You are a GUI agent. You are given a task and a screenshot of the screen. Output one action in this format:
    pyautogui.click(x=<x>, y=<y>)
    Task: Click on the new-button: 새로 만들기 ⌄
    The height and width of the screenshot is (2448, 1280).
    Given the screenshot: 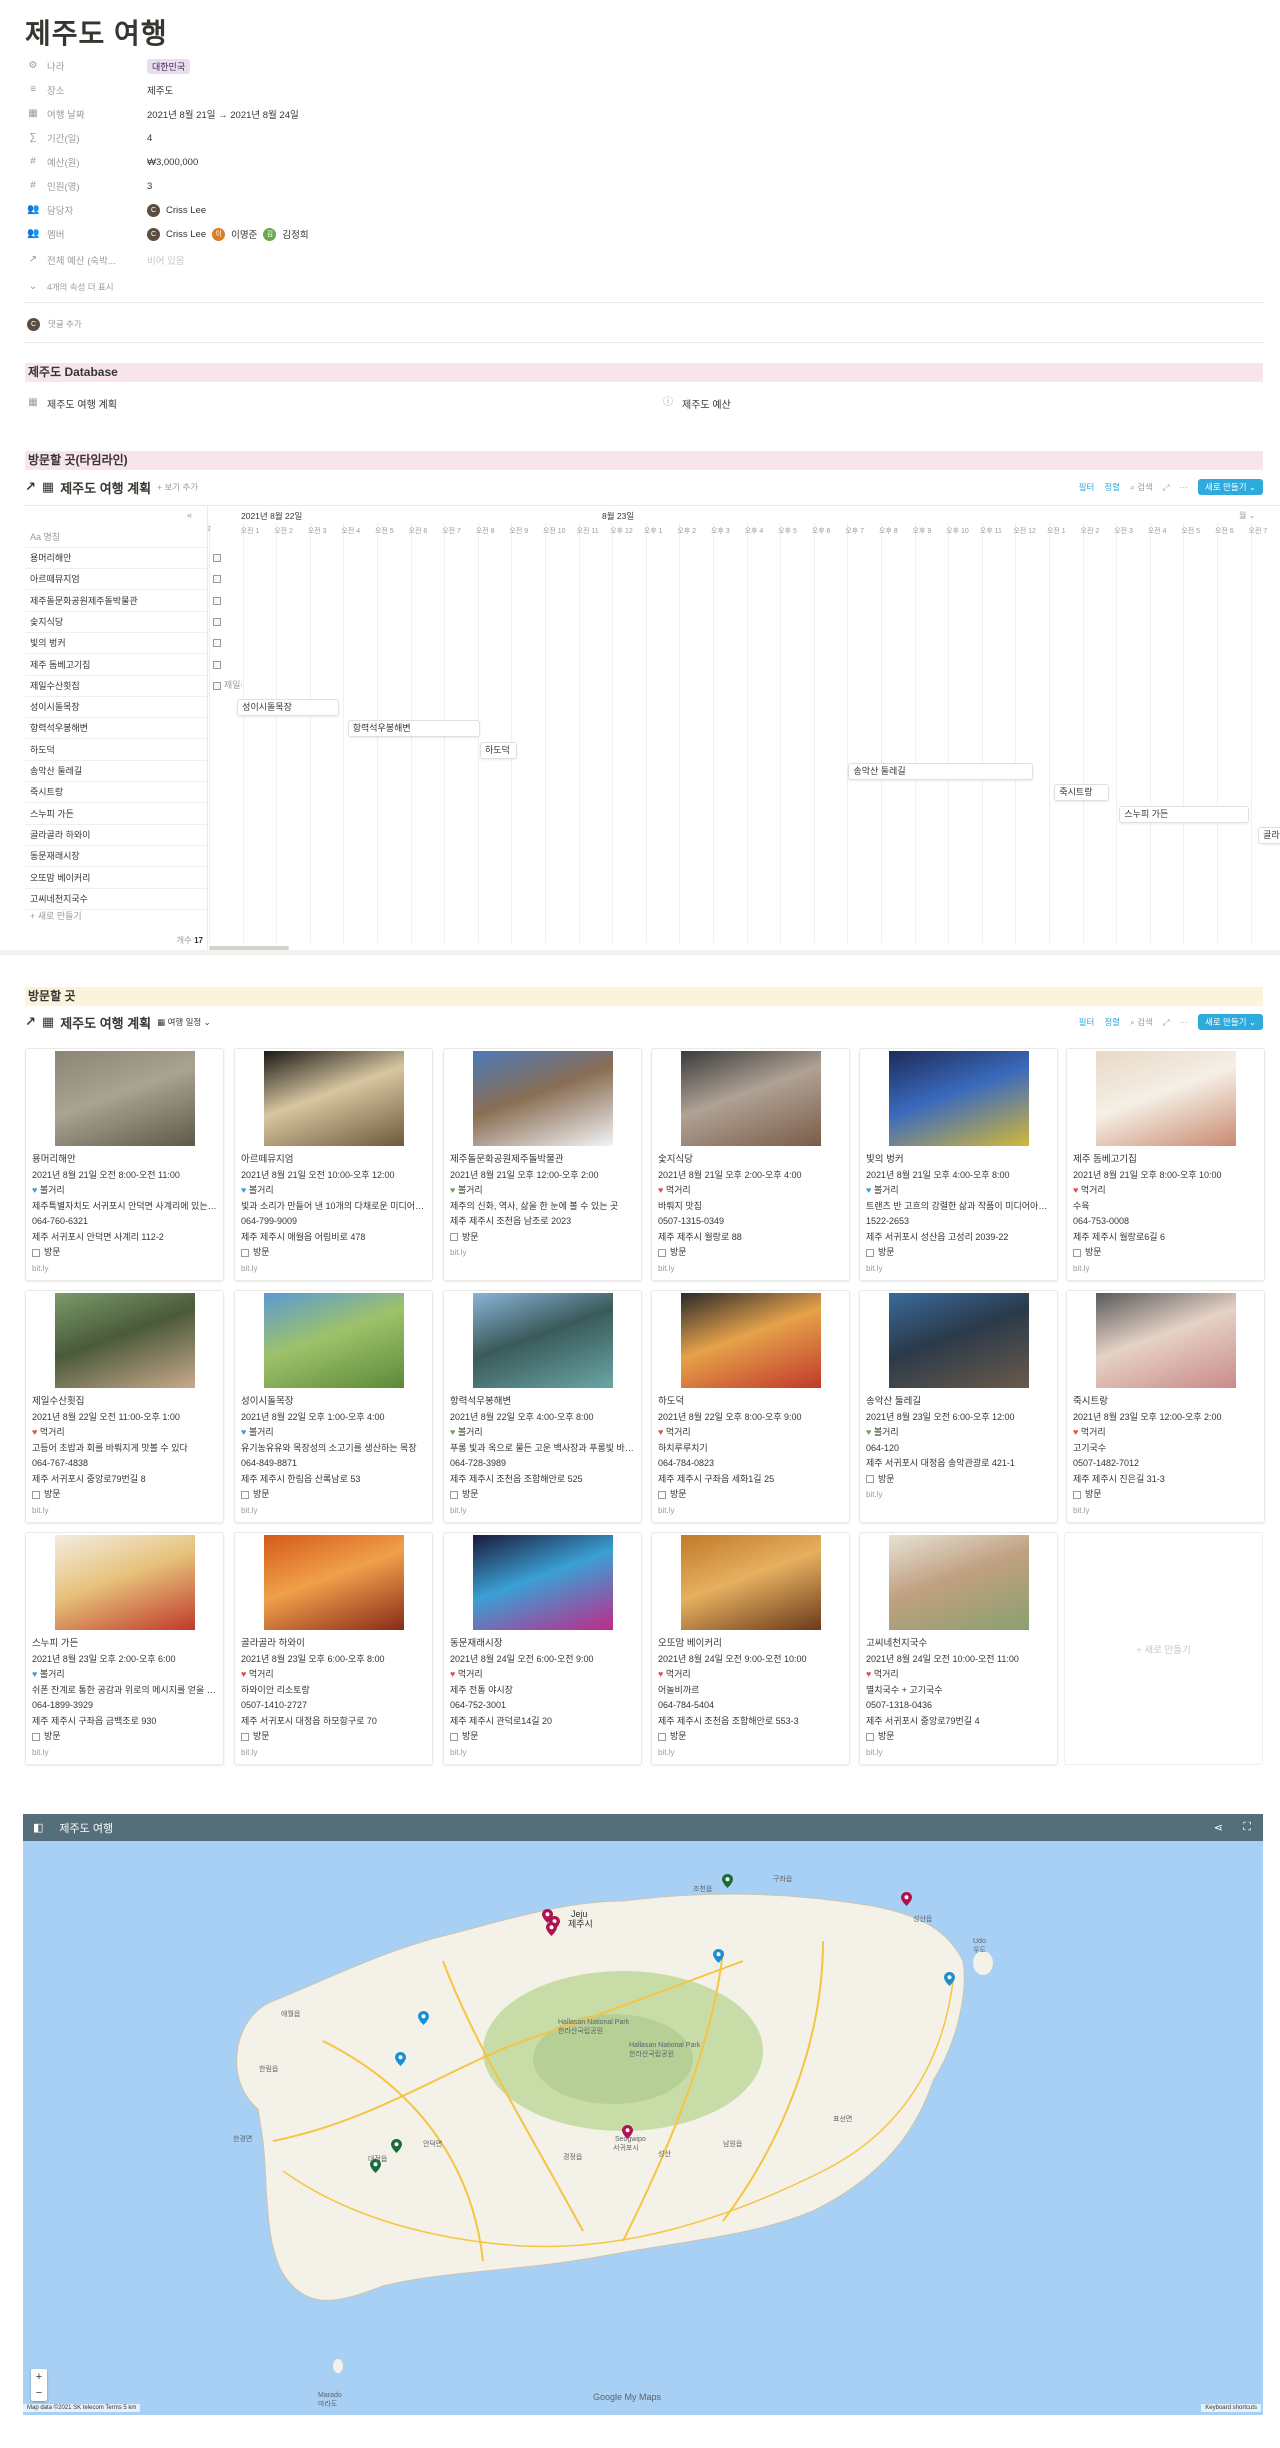 What is the action you would take?
    pyautogui.click(x=1230, y=487)
    